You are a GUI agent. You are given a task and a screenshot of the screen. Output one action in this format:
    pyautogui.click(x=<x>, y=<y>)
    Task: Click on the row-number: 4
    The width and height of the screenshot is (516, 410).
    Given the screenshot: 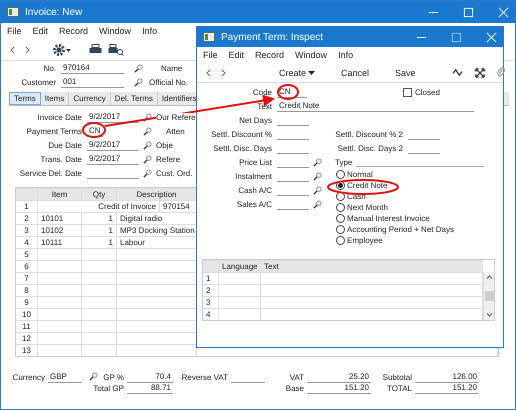 What is the action you would take?
    pyautogui.click(x=211, y=314)
    